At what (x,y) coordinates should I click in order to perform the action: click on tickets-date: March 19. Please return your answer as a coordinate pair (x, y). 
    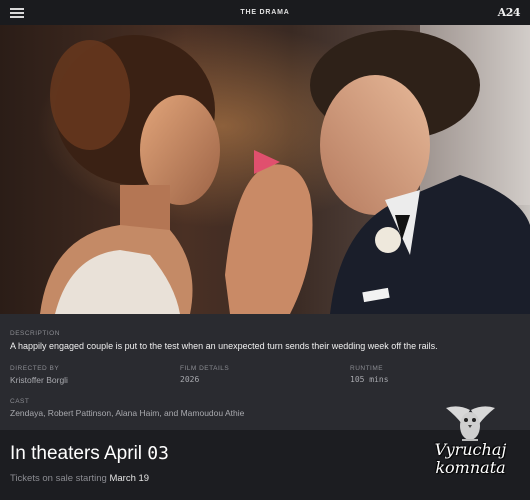
    Looking at the image, I should click on (129, 478).